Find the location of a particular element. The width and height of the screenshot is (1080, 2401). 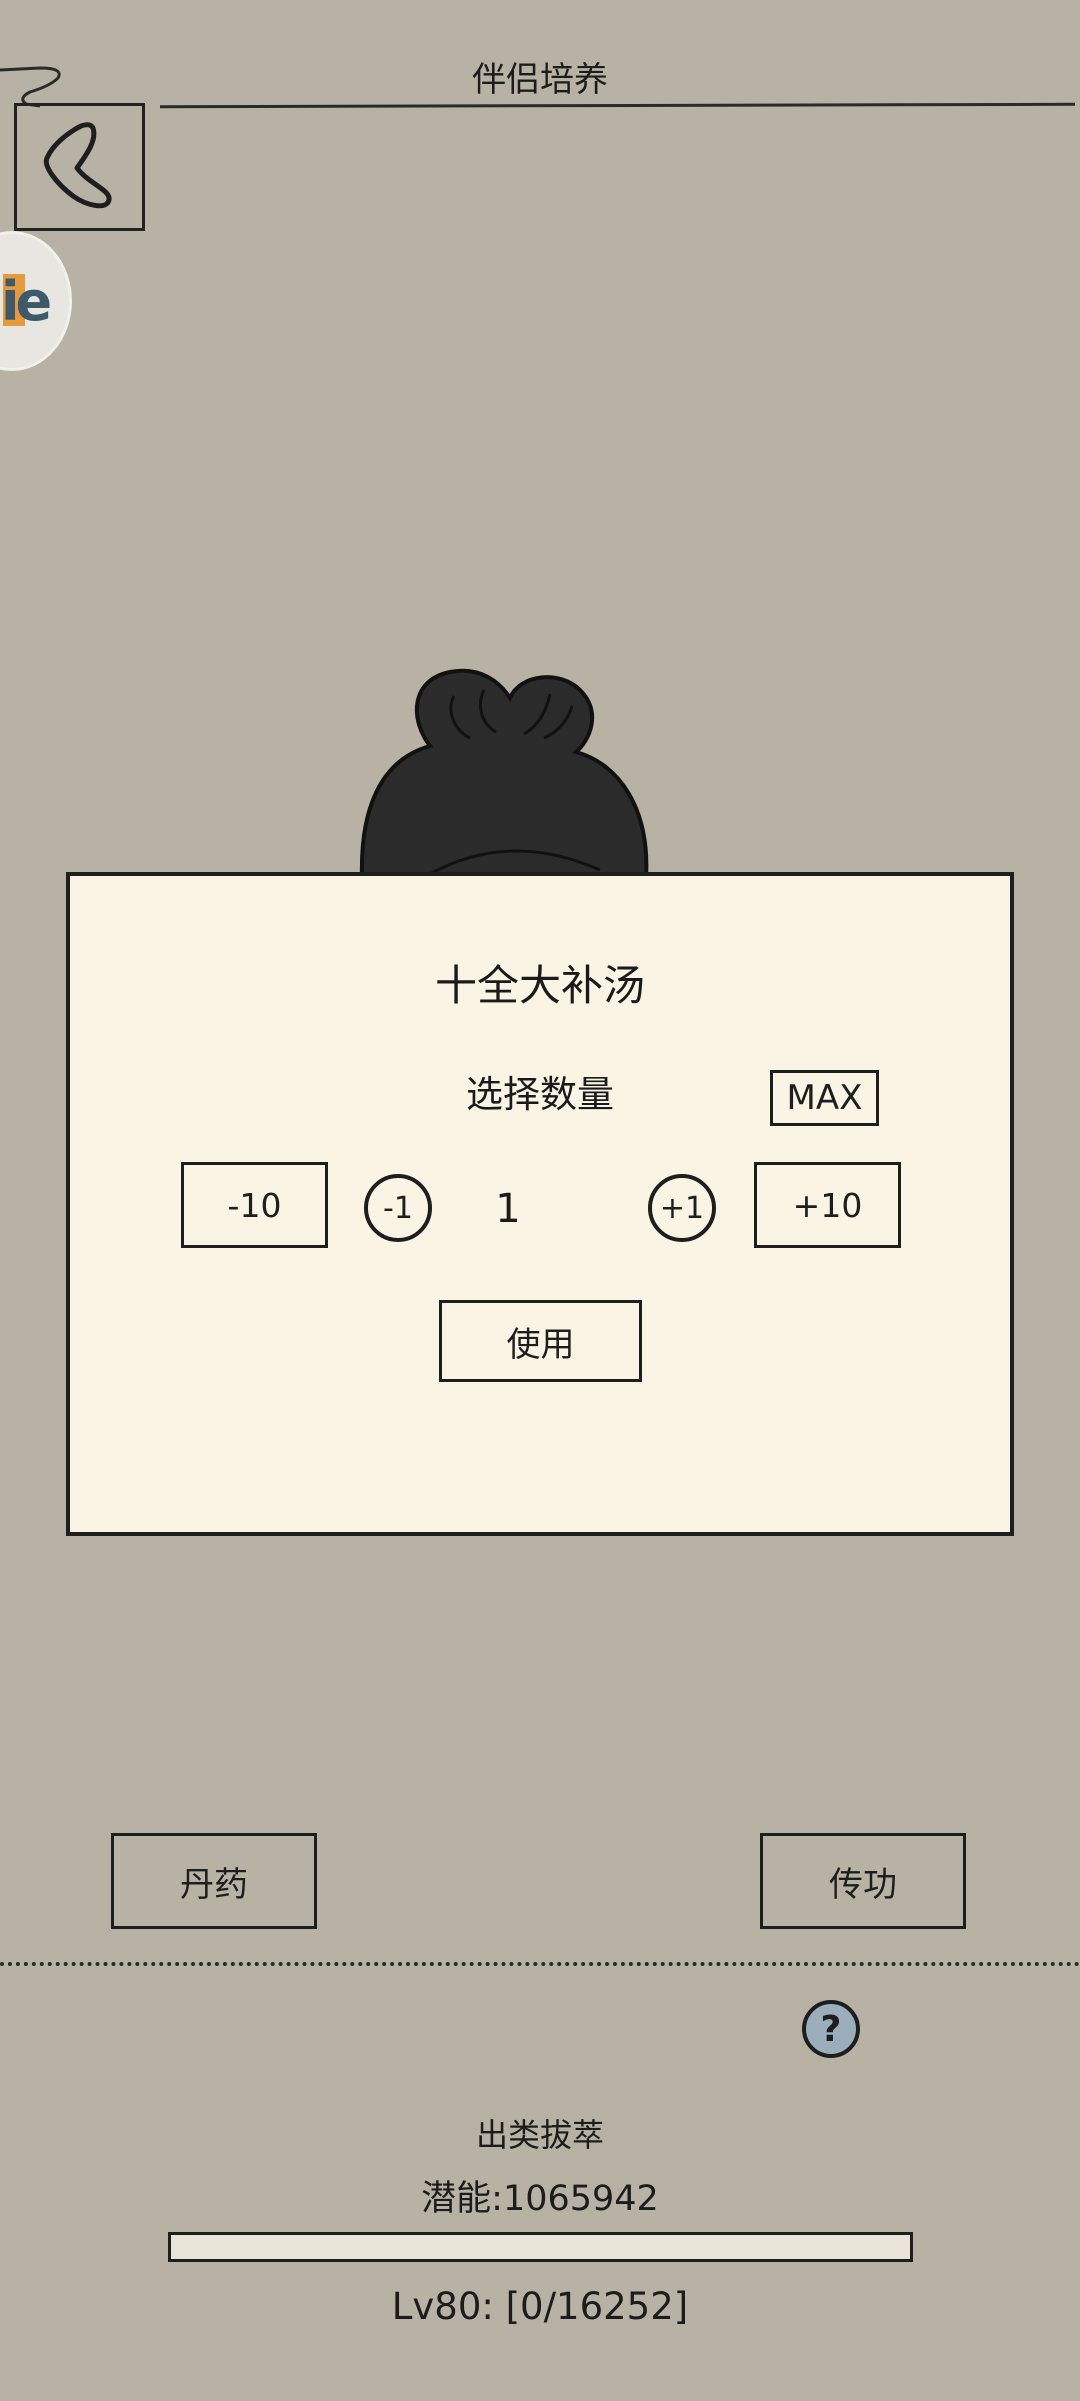

back-arrow-icon is located at coordinates (77, 165).